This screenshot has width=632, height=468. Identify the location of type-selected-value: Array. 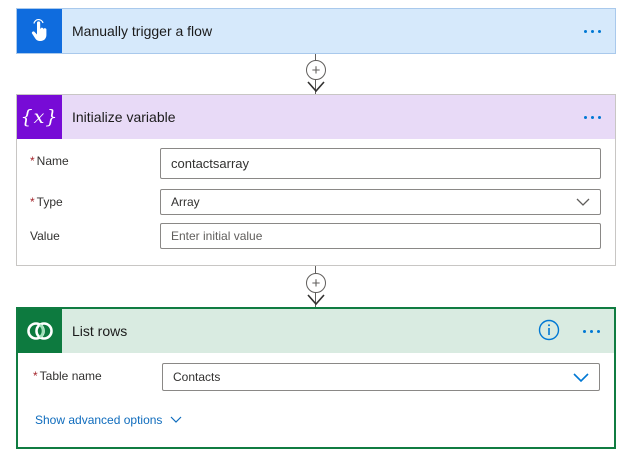
(185, 202).